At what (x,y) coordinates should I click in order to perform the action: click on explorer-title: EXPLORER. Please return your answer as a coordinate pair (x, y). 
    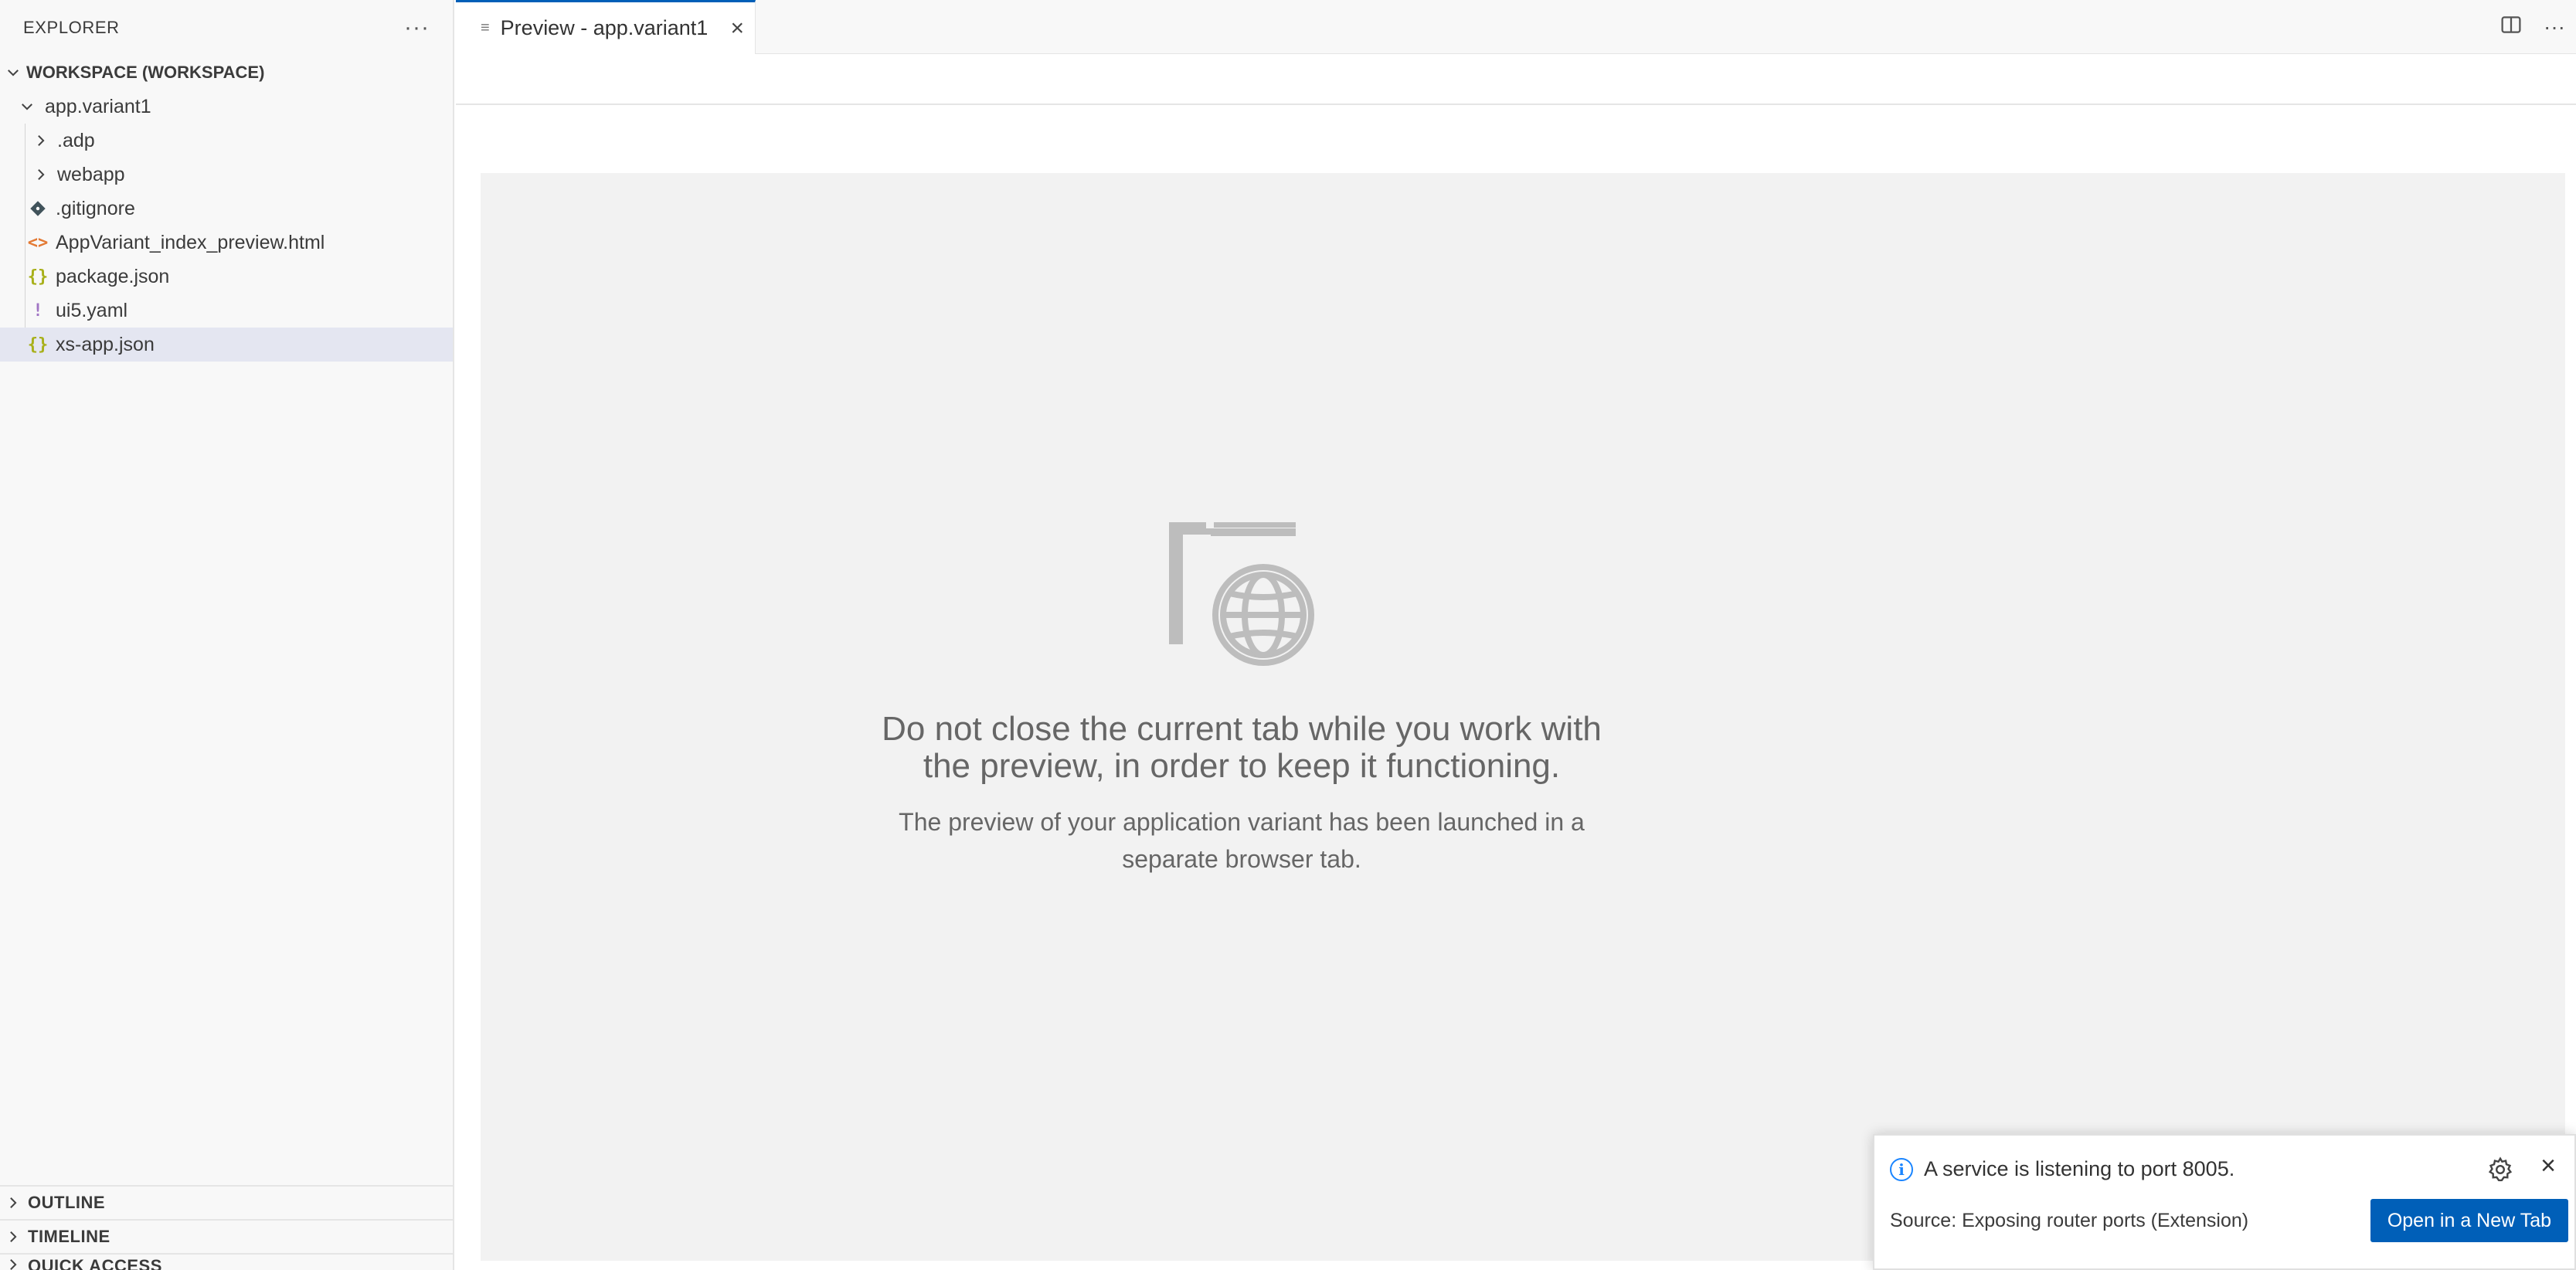
    Looking at the image, I should click on (71, 27).